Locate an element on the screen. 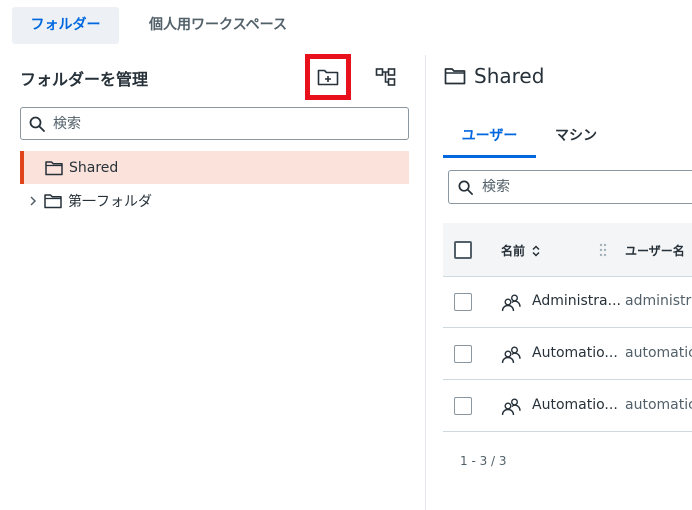  tab-machines: マシン is located at coordinates (576, 139).